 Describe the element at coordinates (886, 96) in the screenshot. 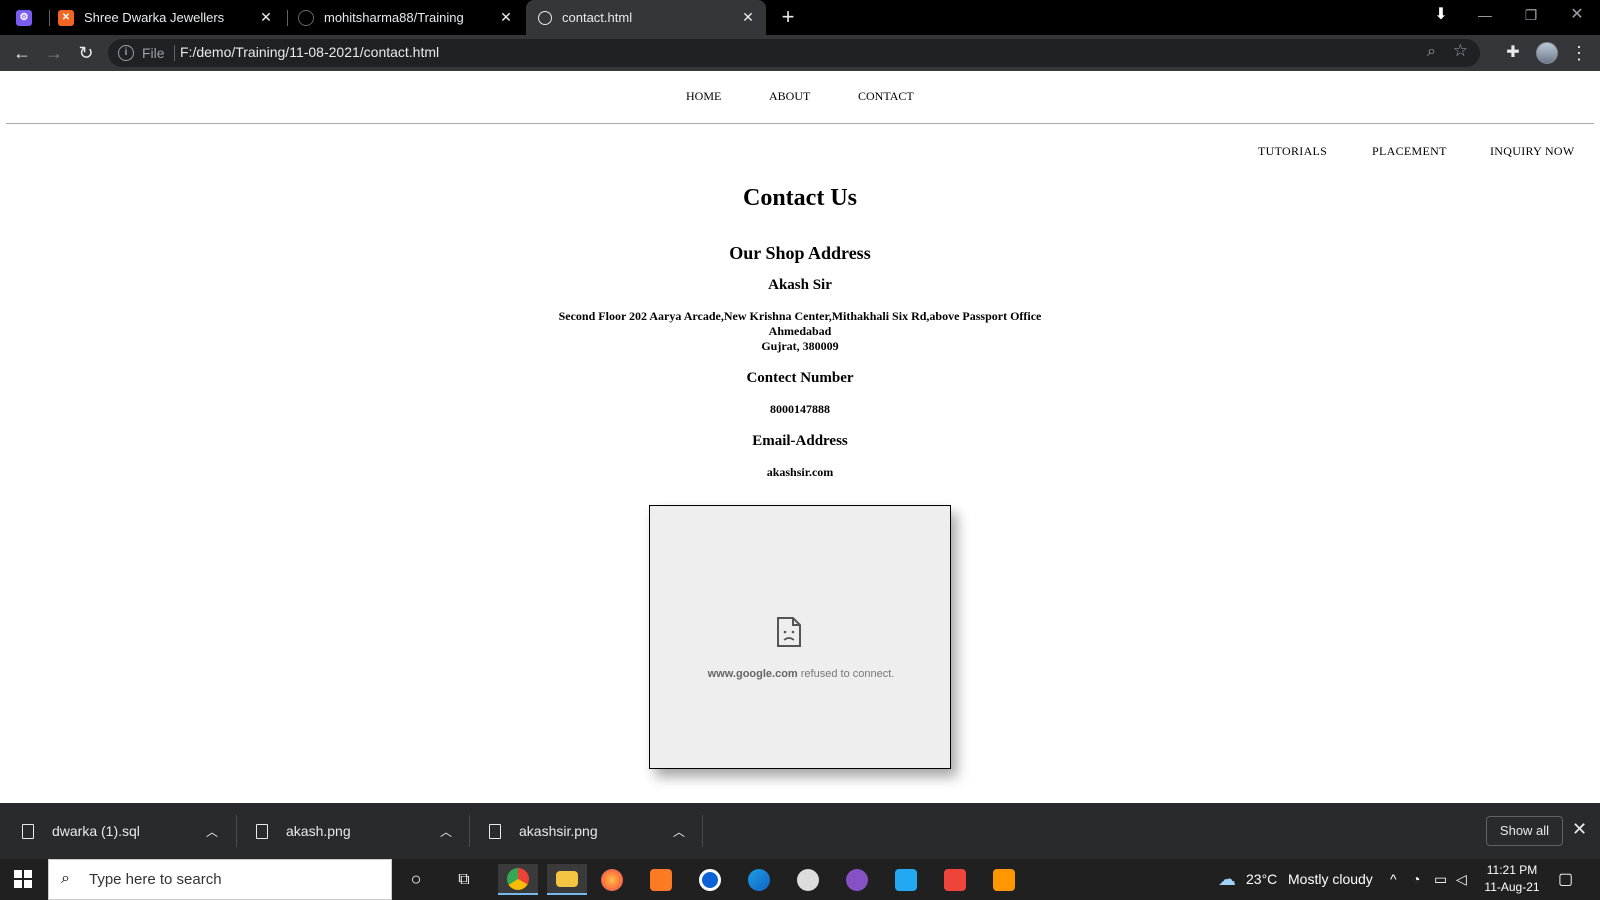

I see `nav-contact: CONTACT` at that location.